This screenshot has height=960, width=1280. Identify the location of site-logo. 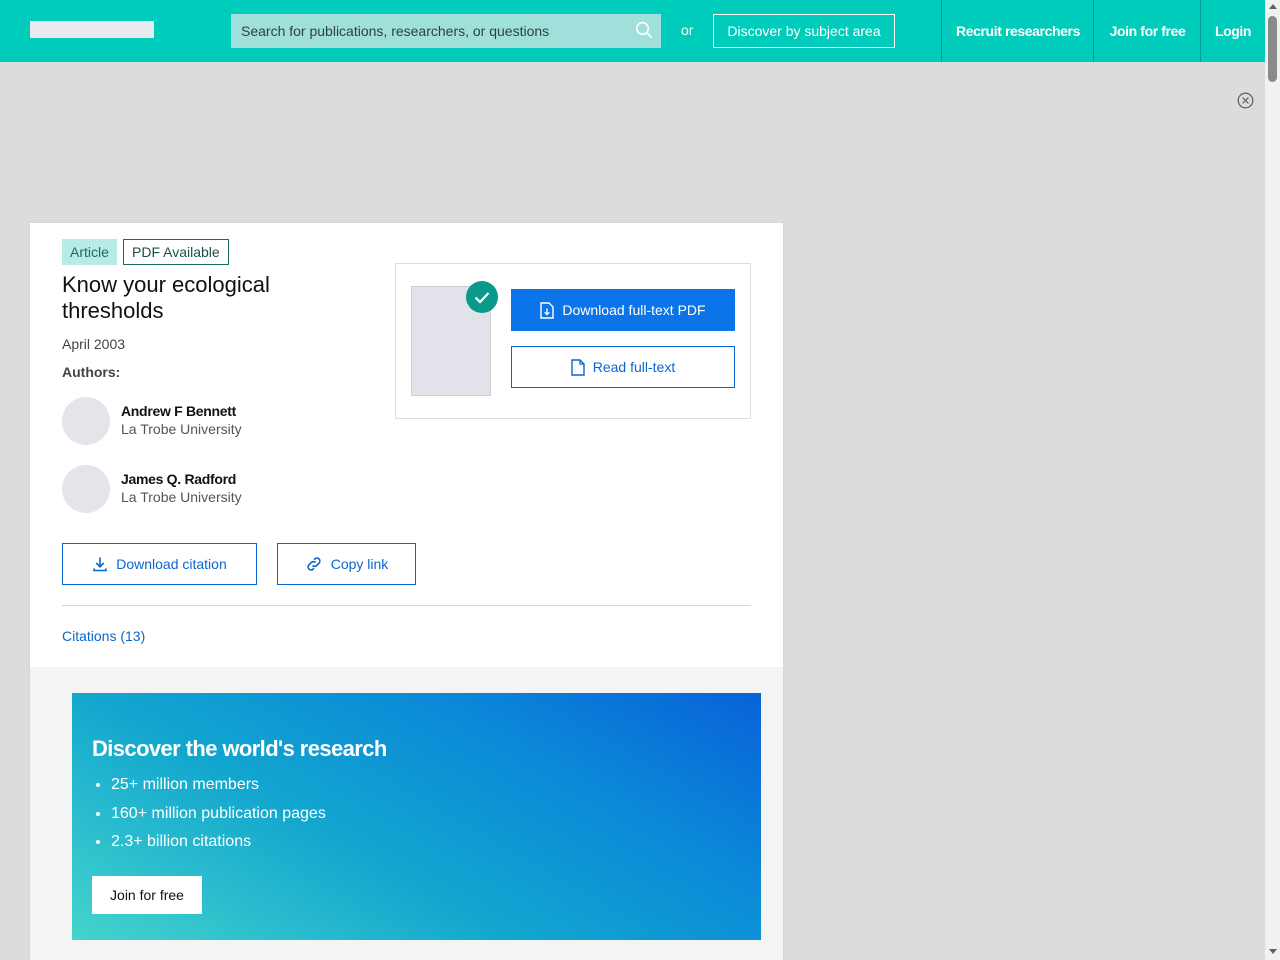
(92, 29).